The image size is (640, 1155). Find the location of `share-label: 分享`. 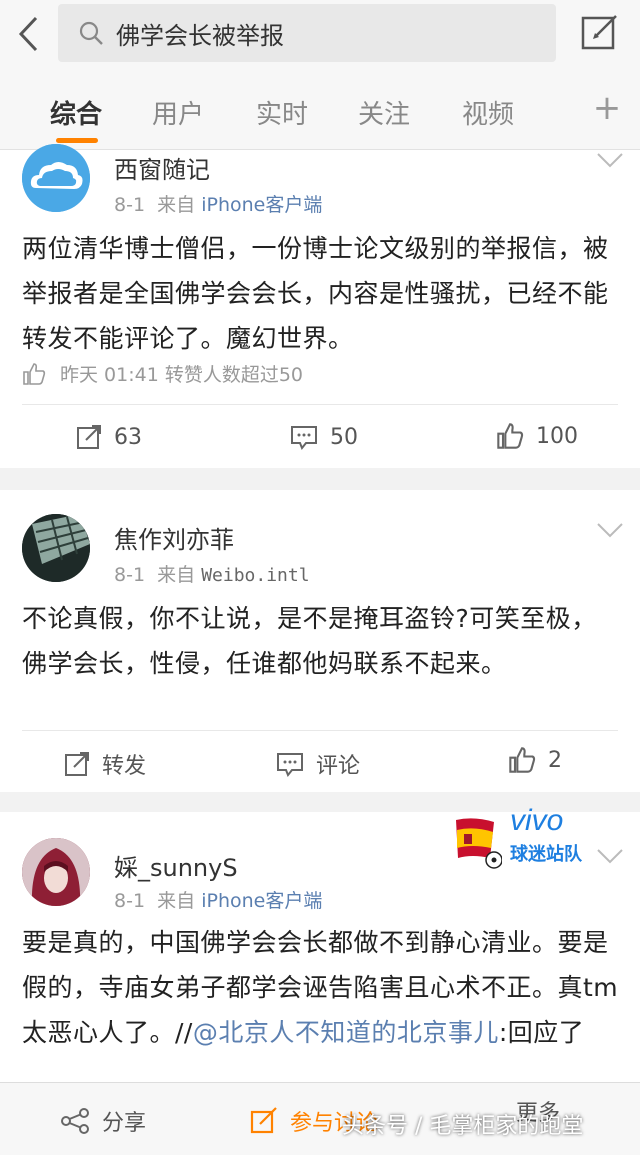

share-label: 分享 is located at coordinates (124, 1123).